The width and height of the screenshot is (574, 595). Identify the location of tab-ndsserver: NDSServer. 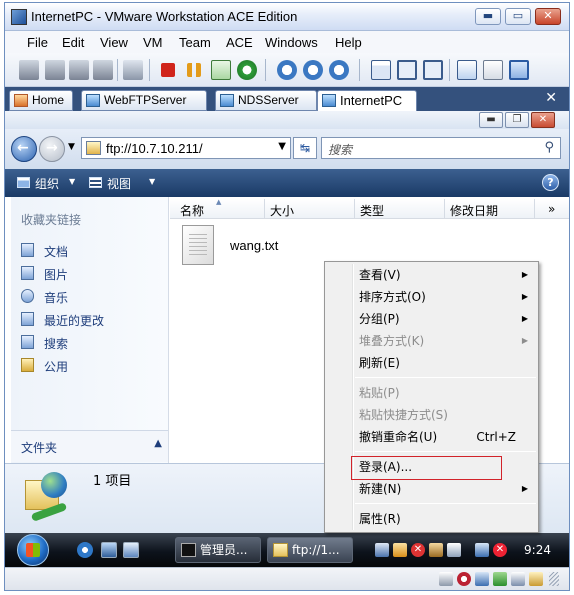
(266, 100).